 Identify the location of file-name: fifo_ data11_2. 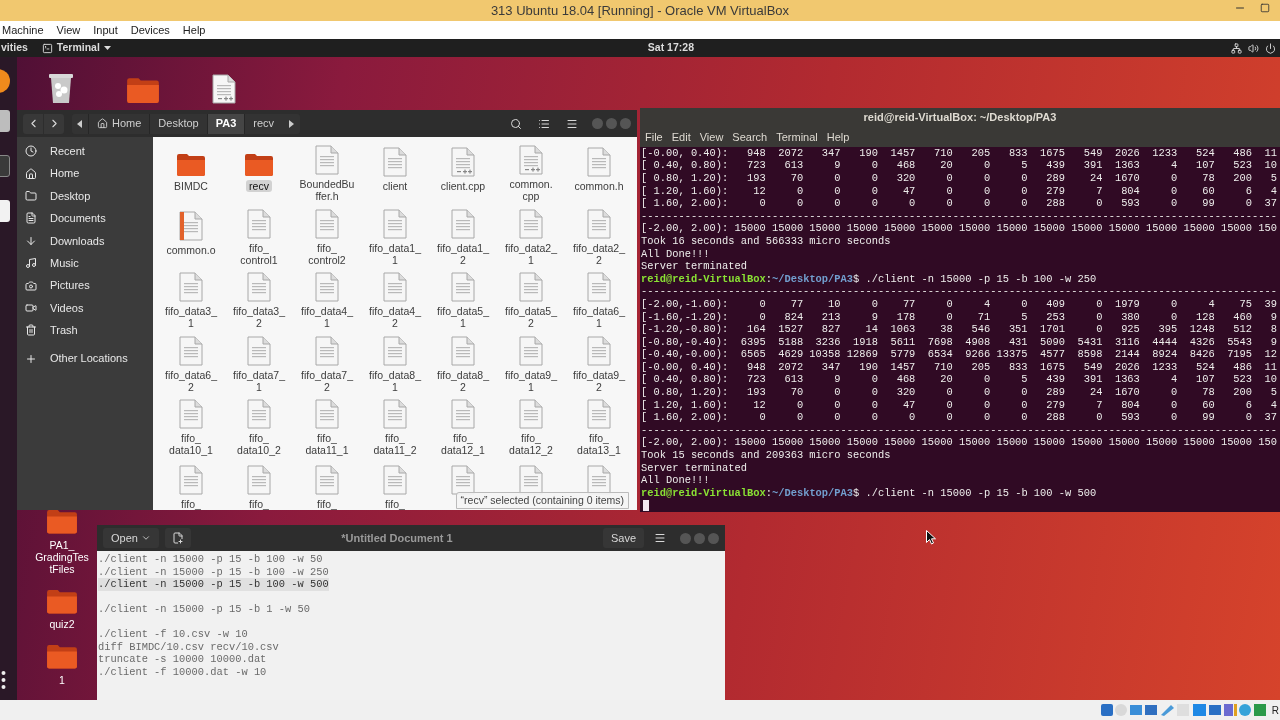
(395, 444).